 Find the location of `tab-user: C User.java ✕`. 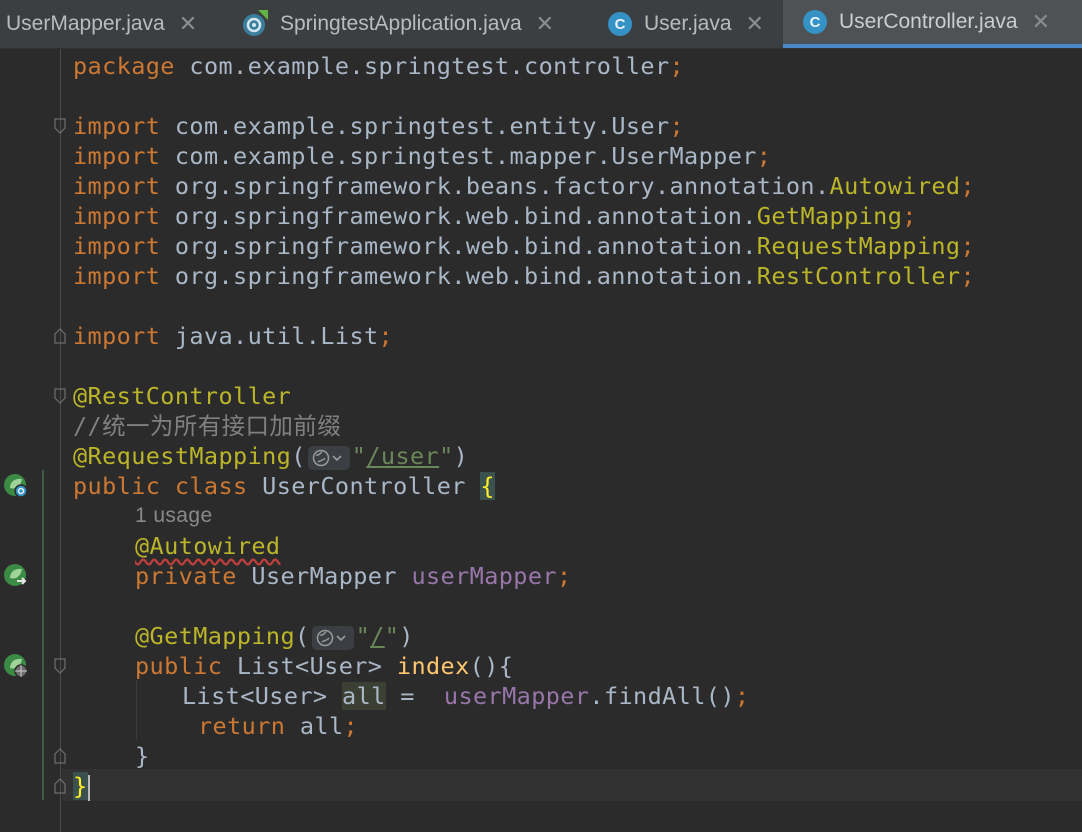

tab-user: C User.java ✕ is located at coordinates (686, 24).